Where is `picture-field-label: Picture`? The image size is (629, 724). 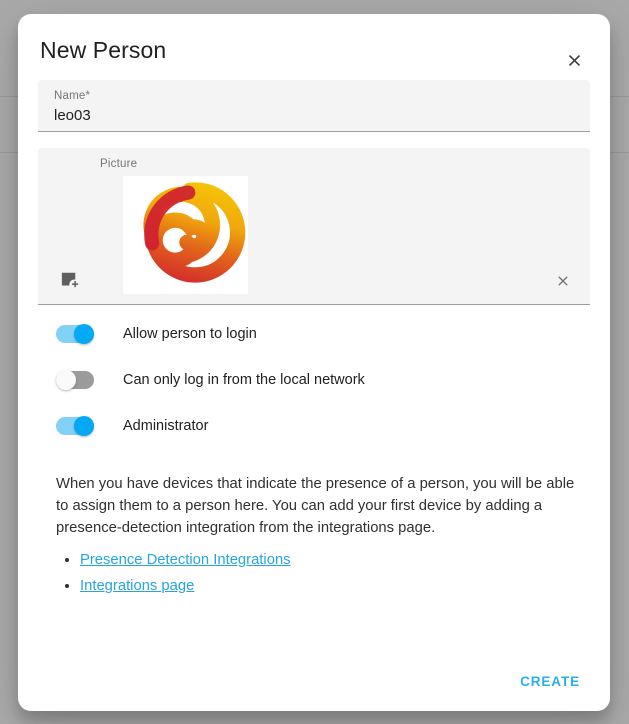
picture-field-label: Picture is located at coordinates (119, 164).